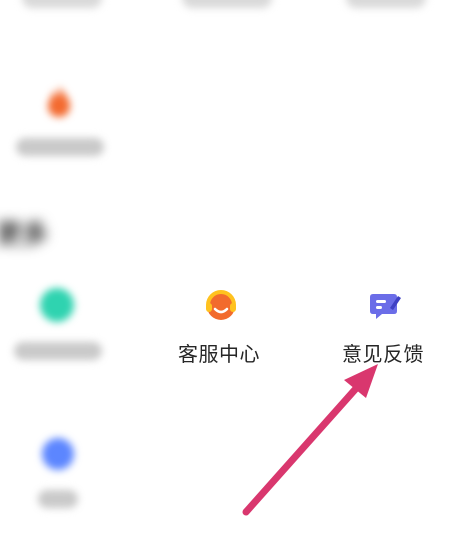 This screenshot has width=452, height=534. I want to click on headset-icon, so click(221, 305).